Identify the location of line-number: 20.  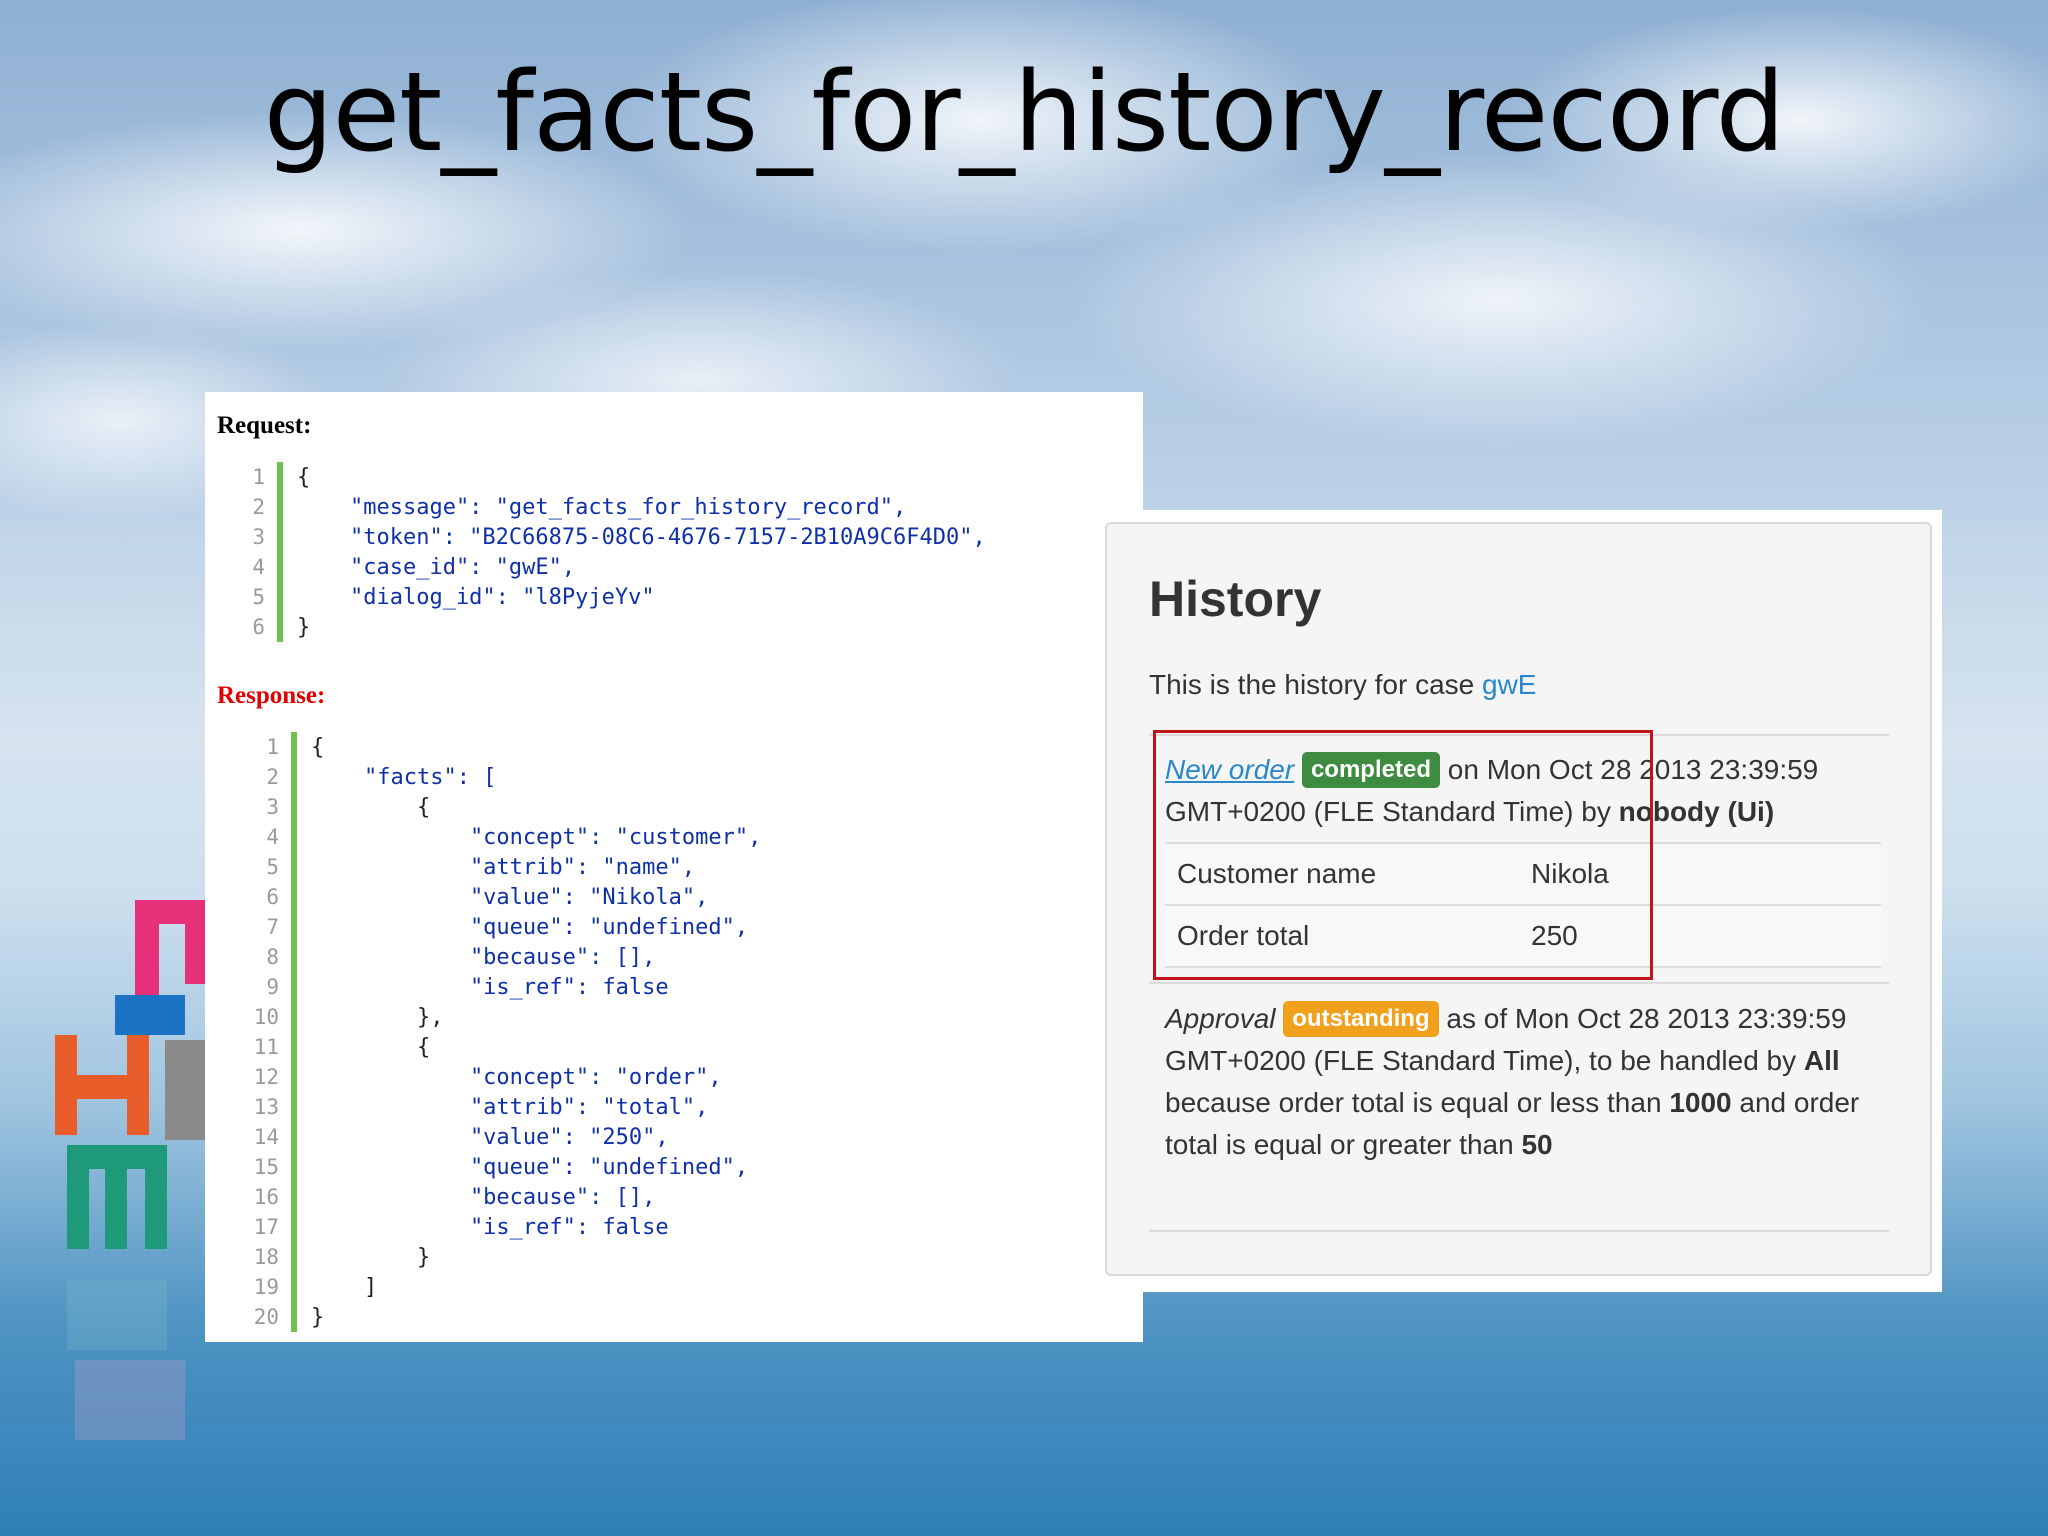
(266, 1317).